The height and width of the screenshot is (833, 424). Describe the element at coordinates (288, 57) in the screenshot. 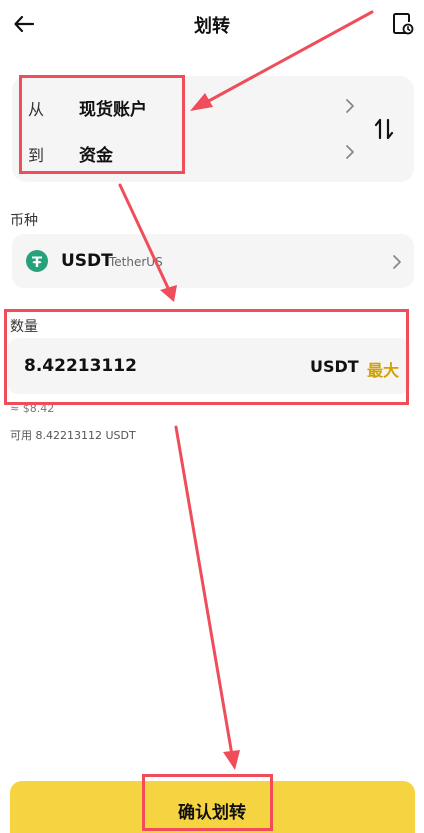

I see `annotation-arrow-accounts` at that location.